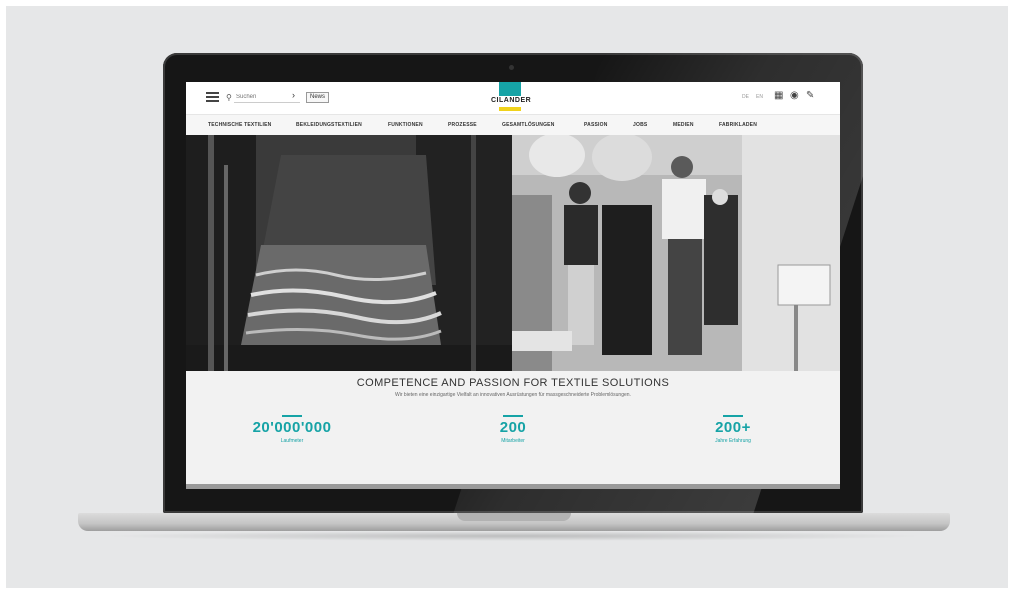 The width and height of the screenshot is (1014, 594). Describe the element at coordinates (778, 95) in the screenshot. I see `grid-icon: ▦` at that location.